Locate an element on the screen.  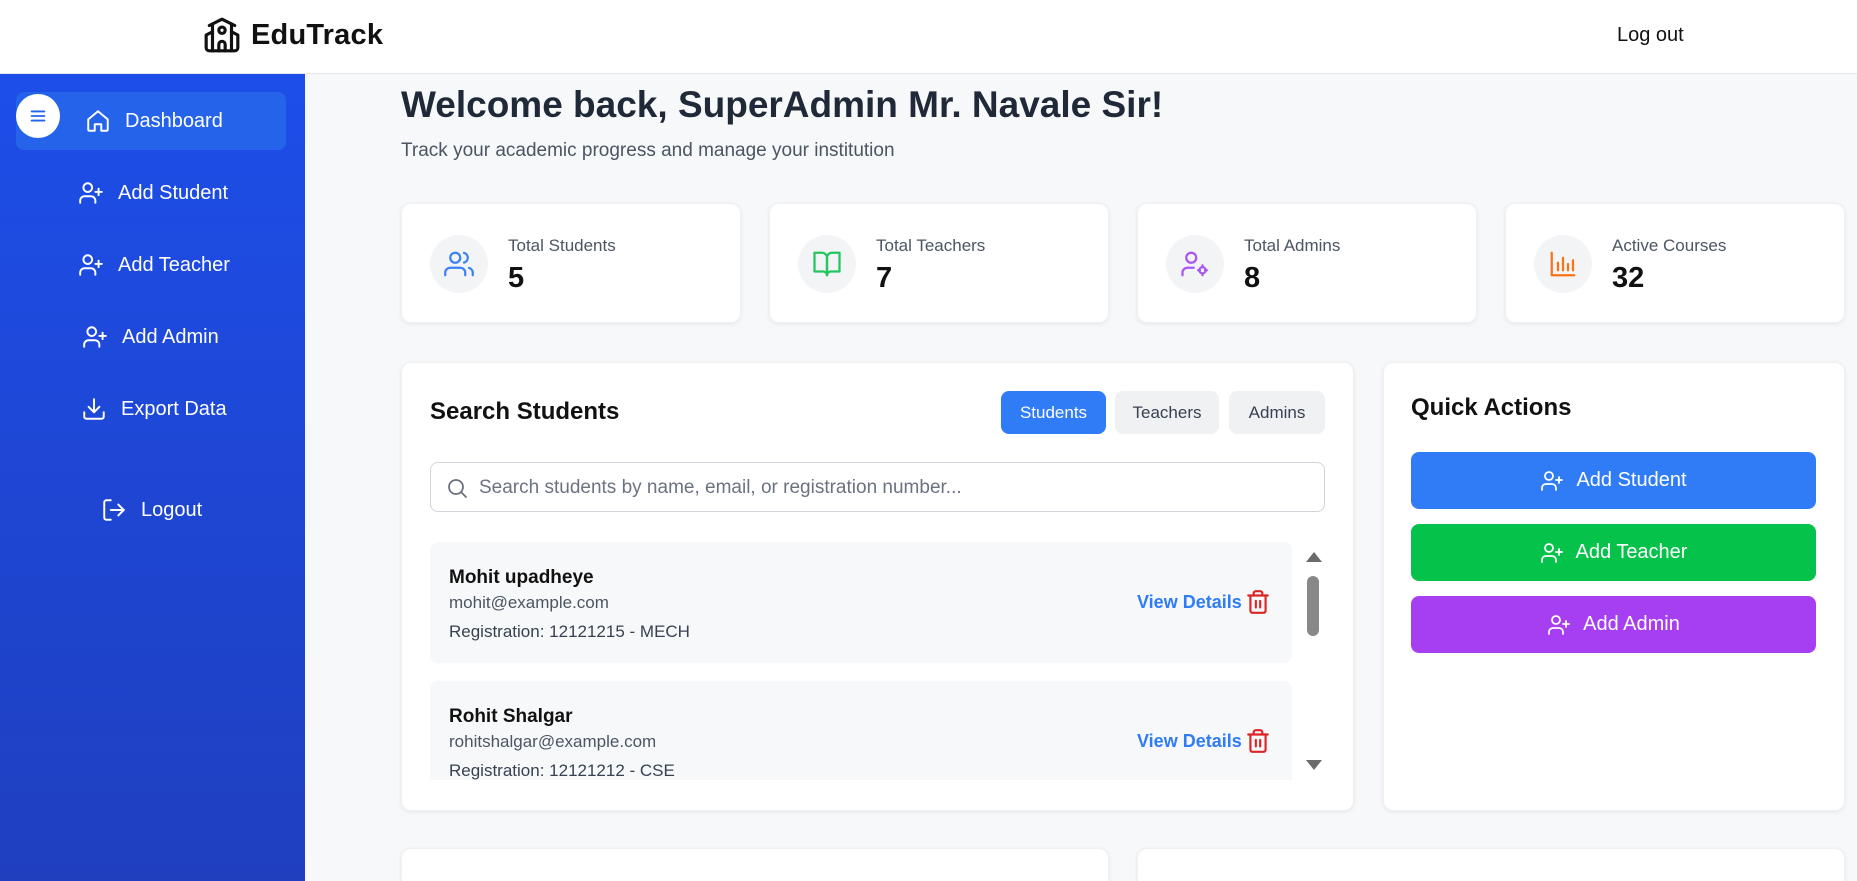
scroll-down-arrow is located at coordinates (1314, 765).